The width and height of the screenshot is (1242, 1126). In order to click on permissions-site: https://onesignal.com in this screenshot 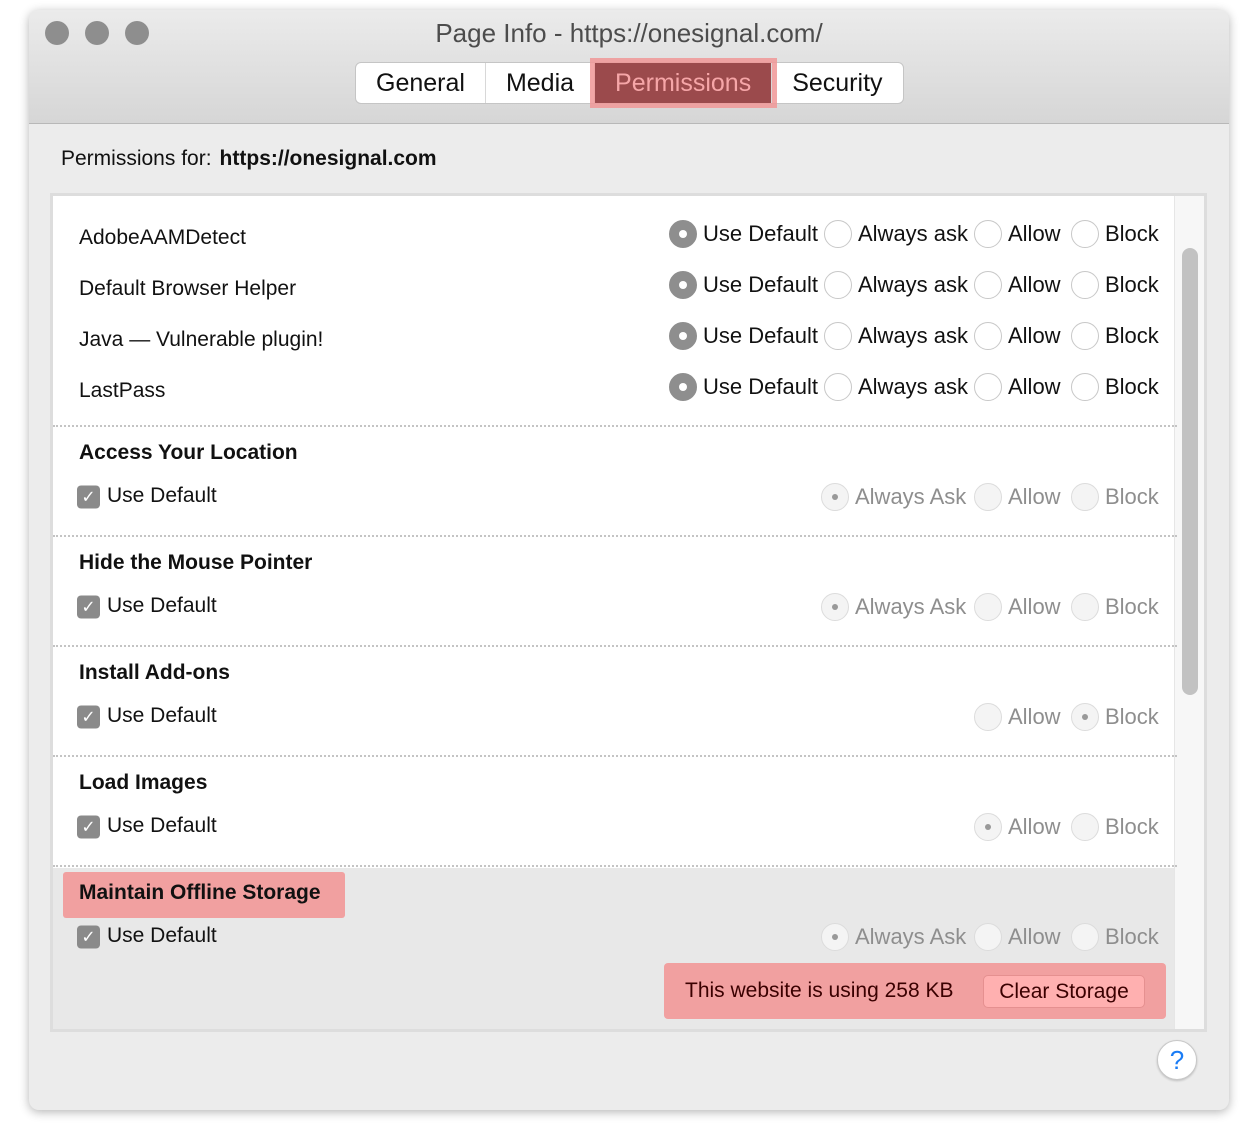, I will do `click(328, 158)`.